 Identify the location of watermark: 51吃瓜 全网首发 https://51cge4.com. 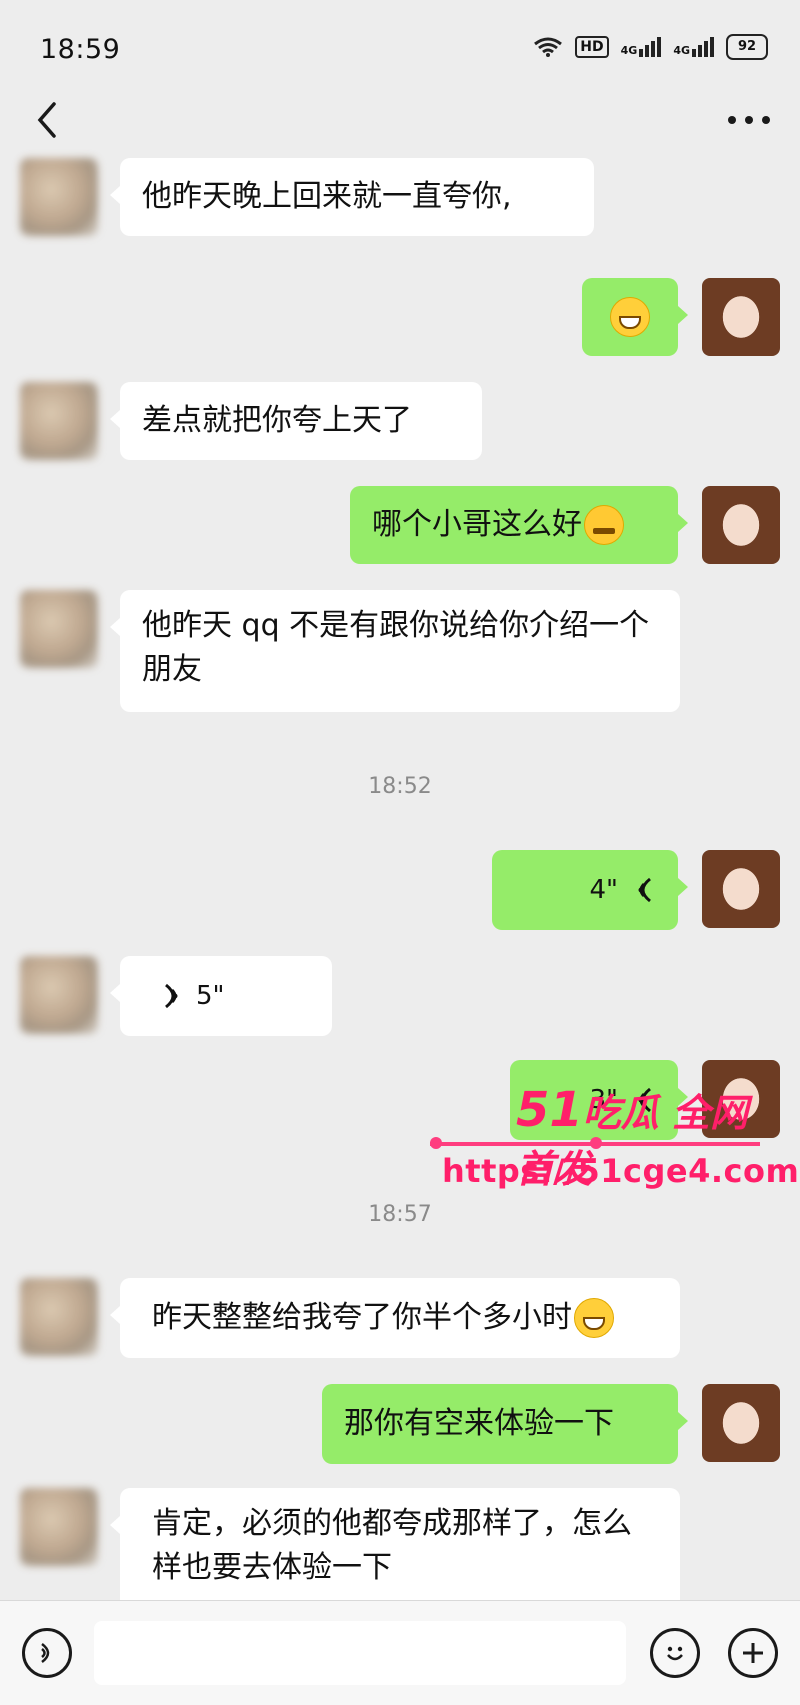
(614, 1137).